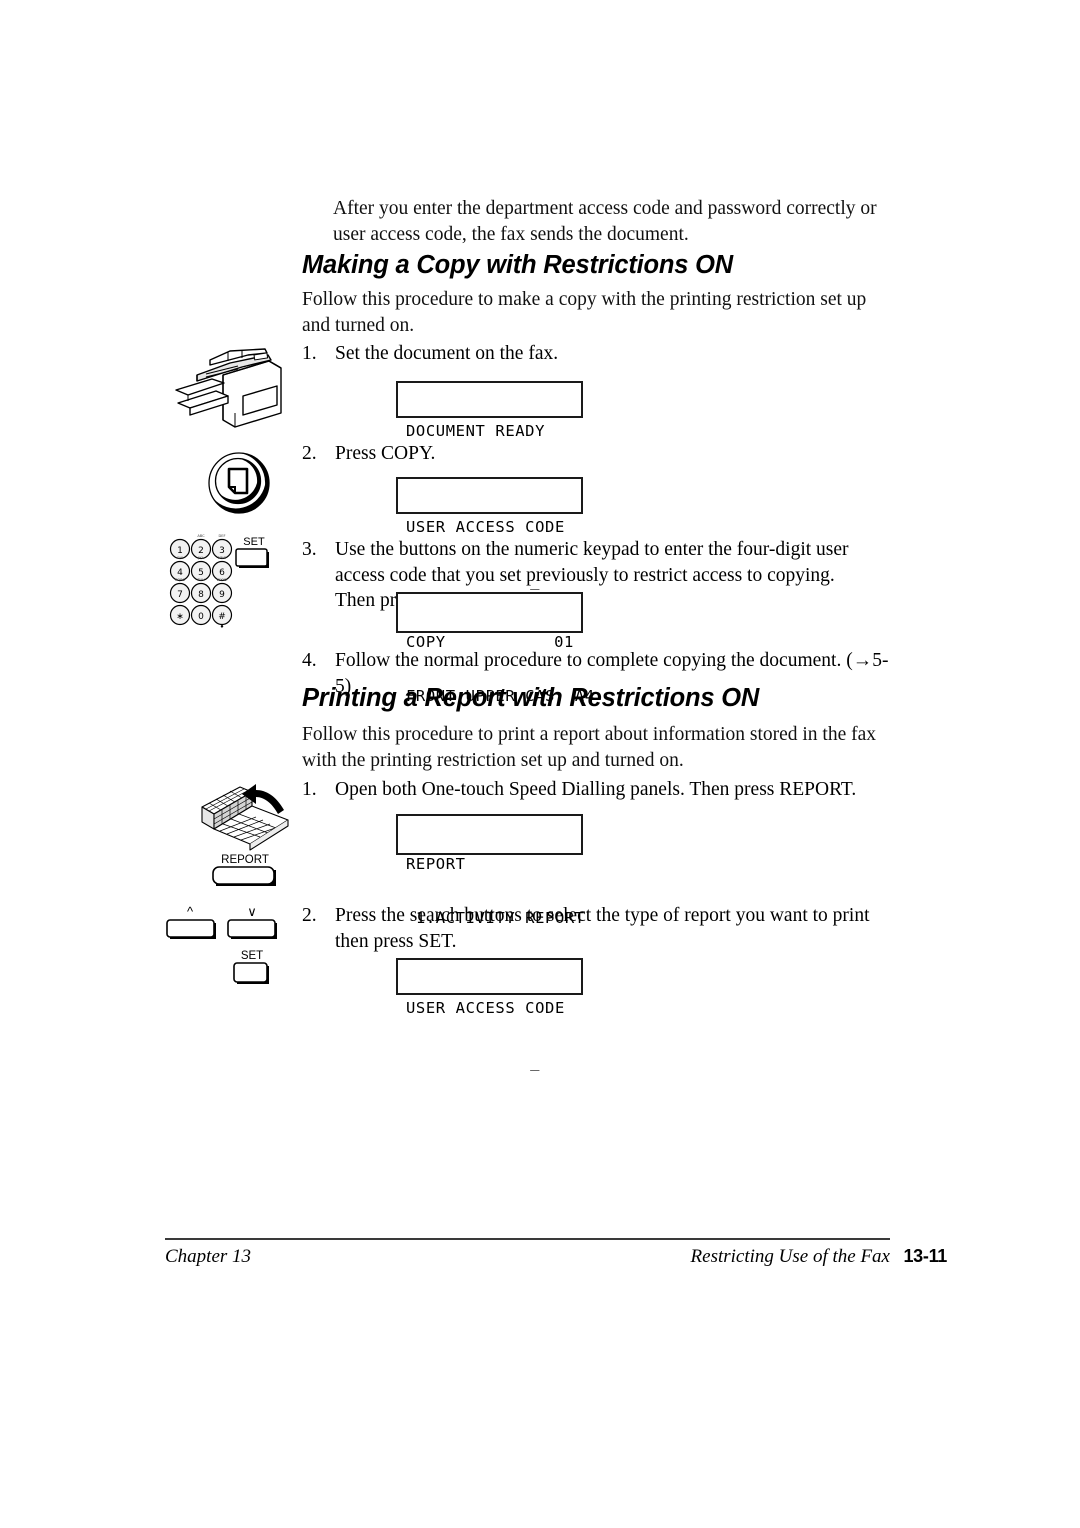 The image size is (1080, 1528). Describe the element at coordinates (228, 388) in the screenshot. I see `fax-machine-illustration` at that location.